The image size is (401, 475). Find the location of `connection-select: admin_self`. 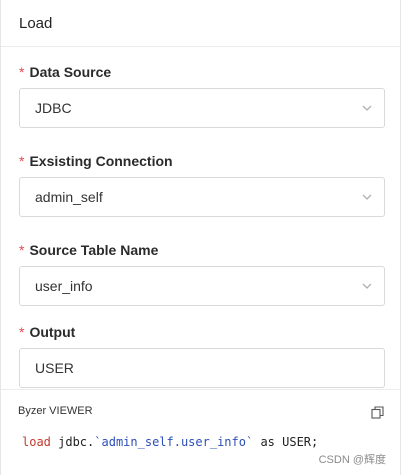

connection-select: admin_self is located at coordinates (202, 197).